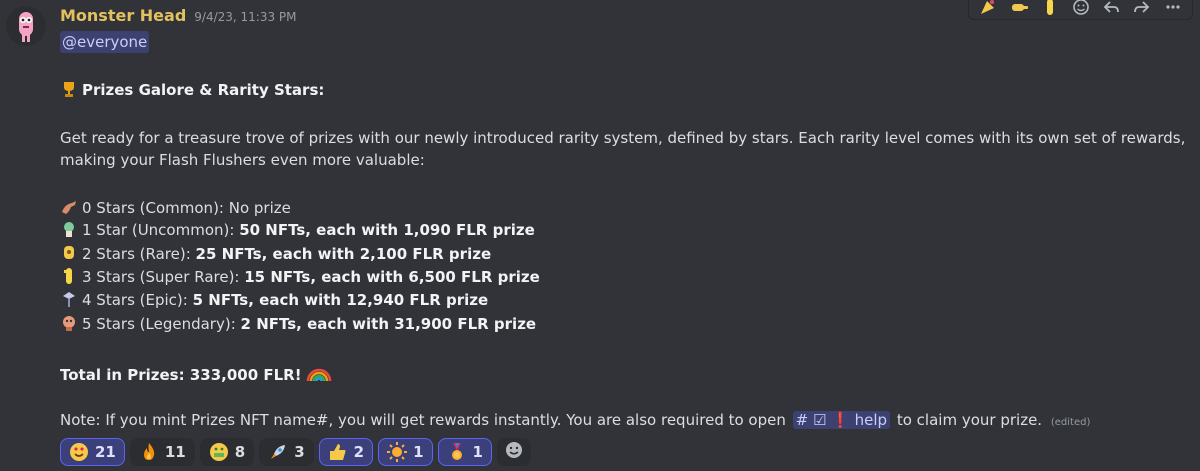  What do you see at coordinates (26, 26) in the screenshot?
I see `avatar` at bounding box center [26, 26].